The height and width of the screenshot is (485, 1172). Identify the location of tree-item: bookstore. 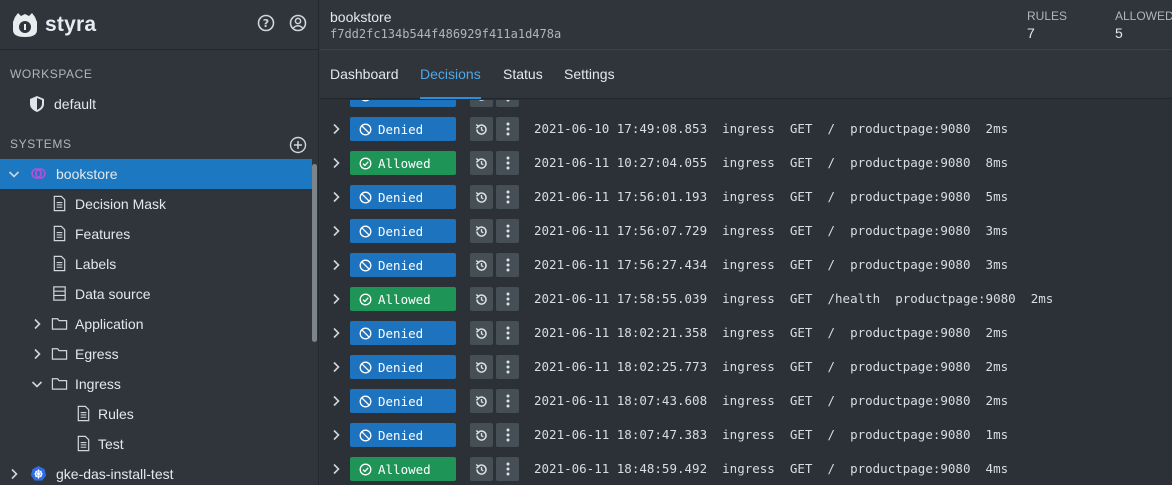
(156, 174).